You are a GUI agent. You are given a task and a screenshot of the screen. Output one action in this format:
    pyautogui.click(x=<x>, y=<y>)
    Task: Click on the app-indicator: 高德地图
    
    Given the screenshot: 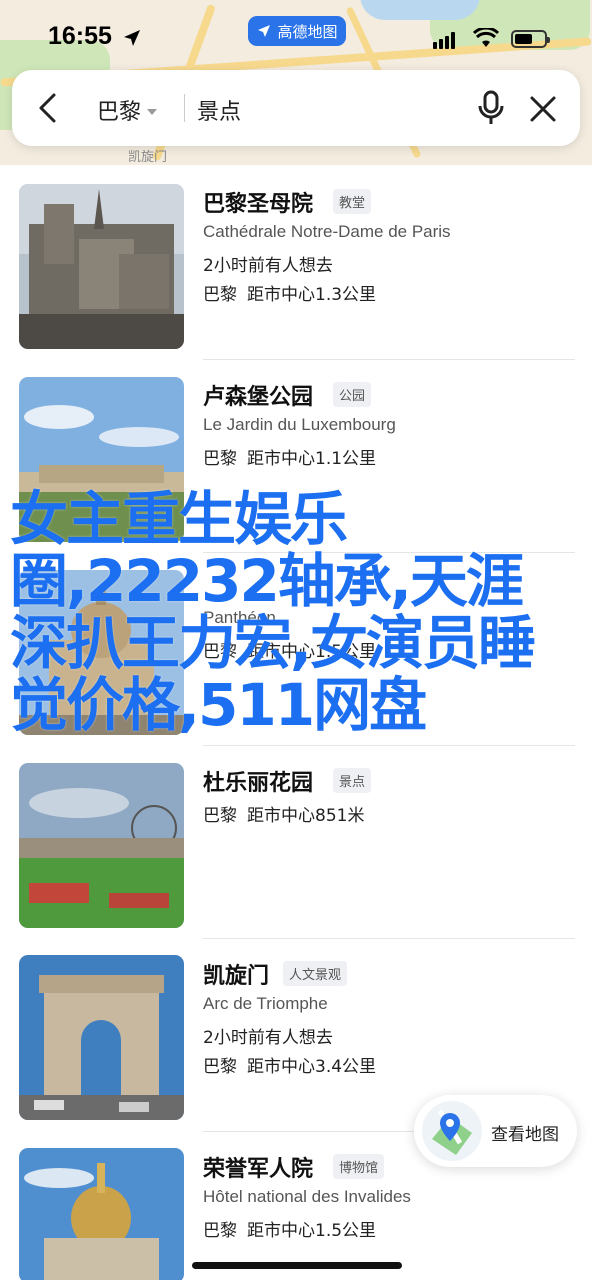 What is the action you would take?
    pyautogui.click(x=297, y=31)
    